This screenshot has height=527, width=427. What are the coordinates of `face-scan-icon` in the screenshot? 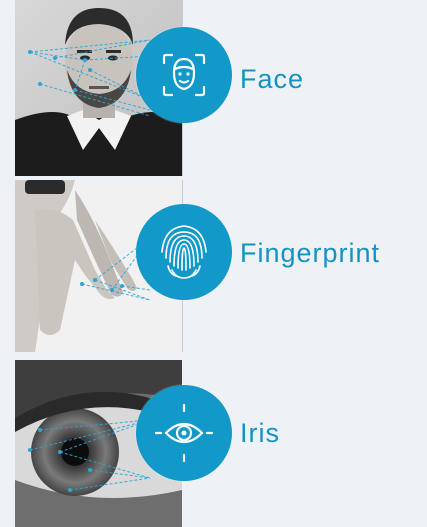 It's located at (184, 75).